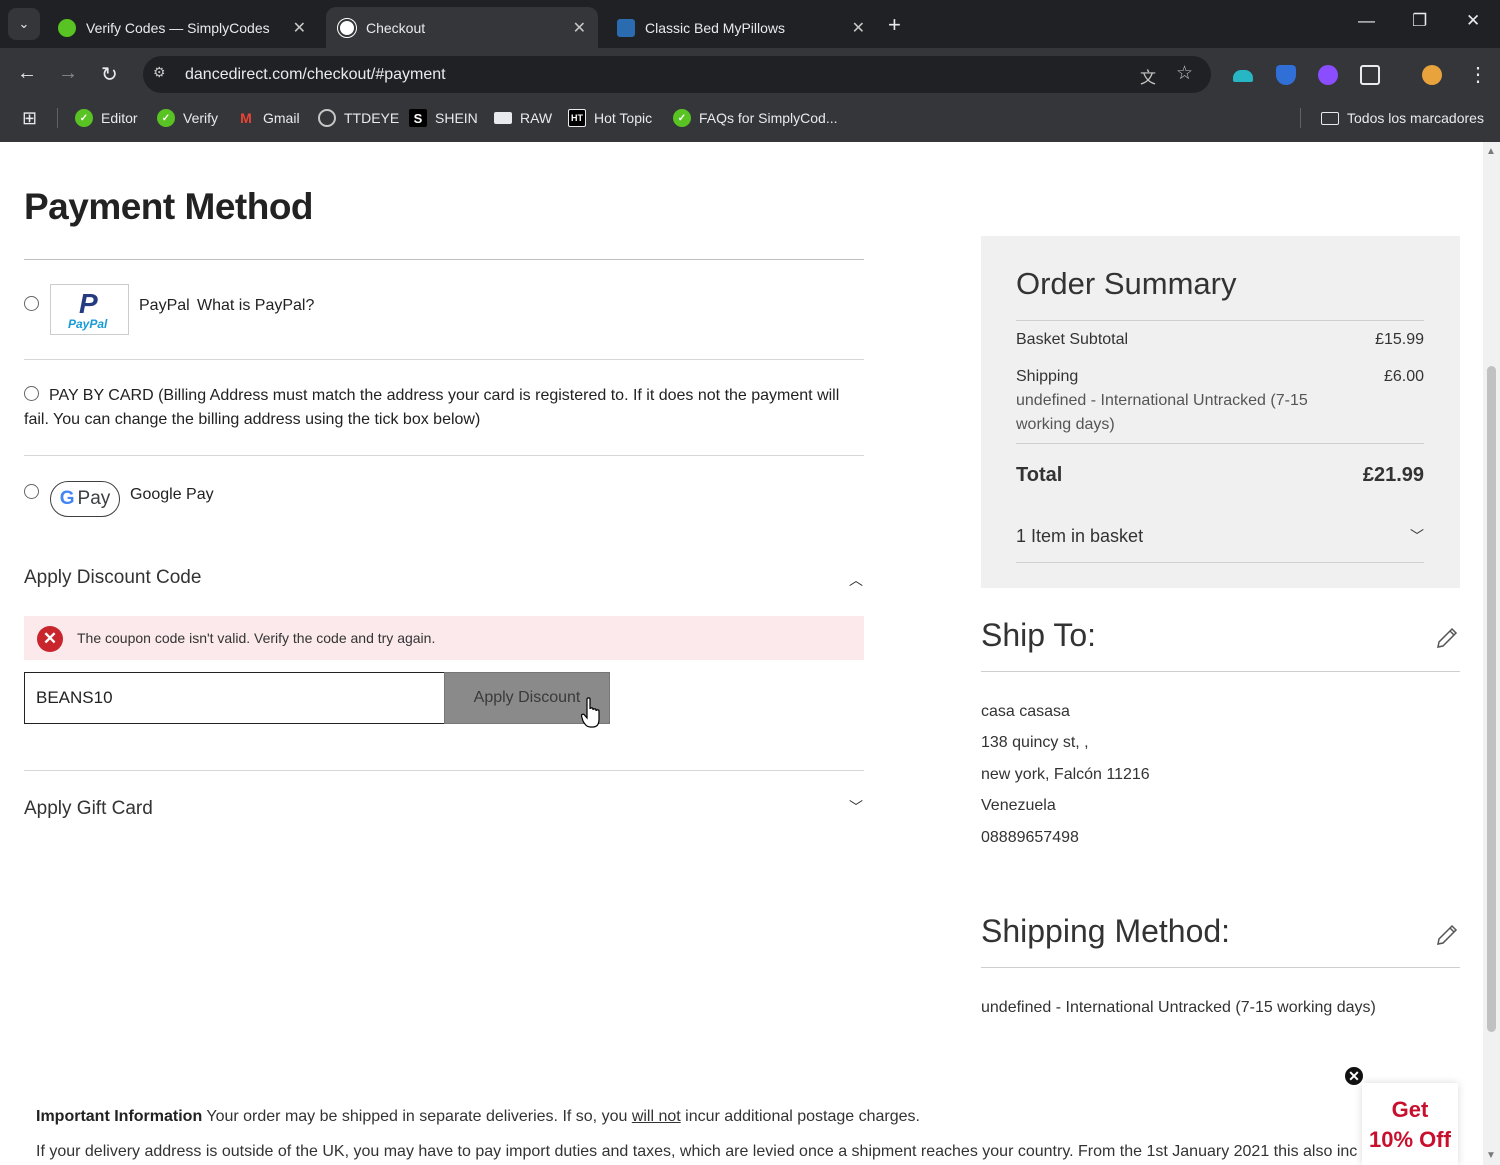 The image size is (1500, 1165). I want to click on tab-search-button: ⌄, so click(24, 24).